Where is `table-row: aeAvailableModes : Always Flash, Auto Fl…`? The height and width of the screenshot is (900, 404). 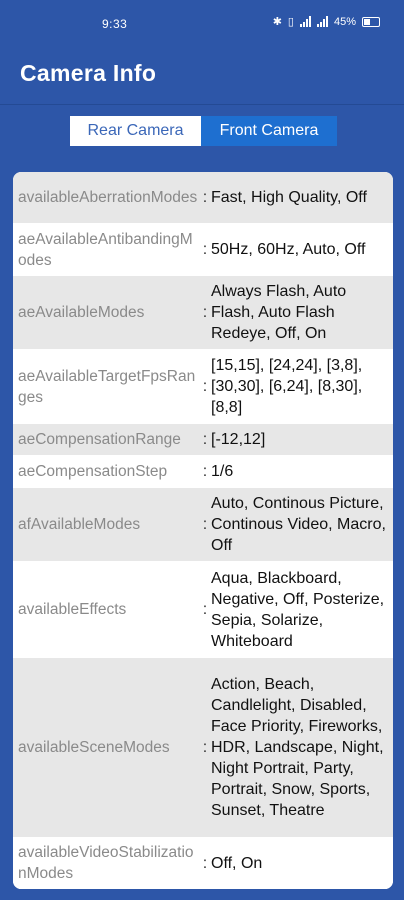 table-row: aeAvailableModes : Always Flash, Auto Fl… is located at coordinates (203, 313).